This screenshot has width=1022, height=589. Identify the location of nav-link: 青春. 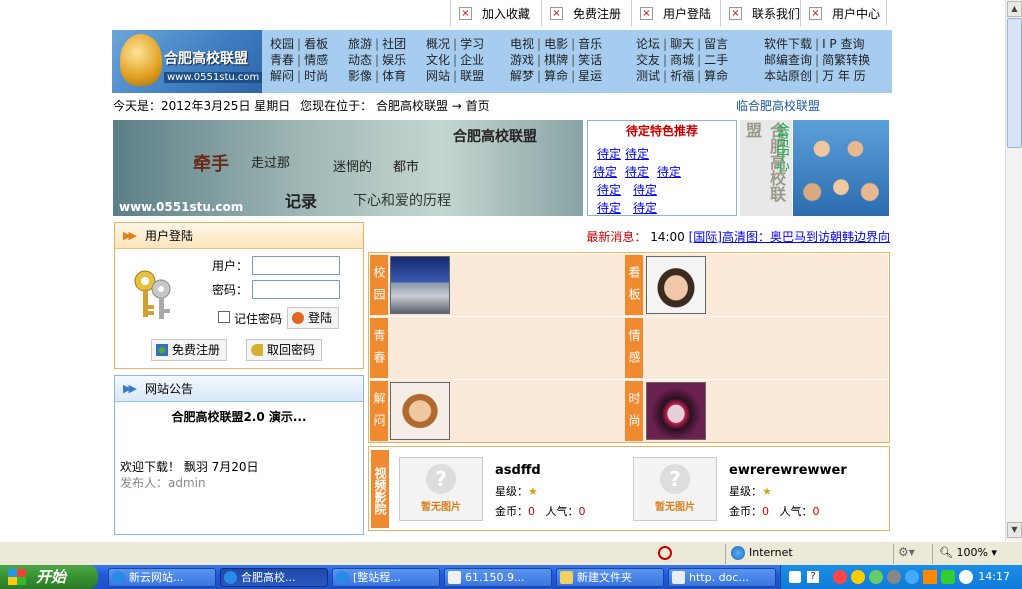
(282, 60).